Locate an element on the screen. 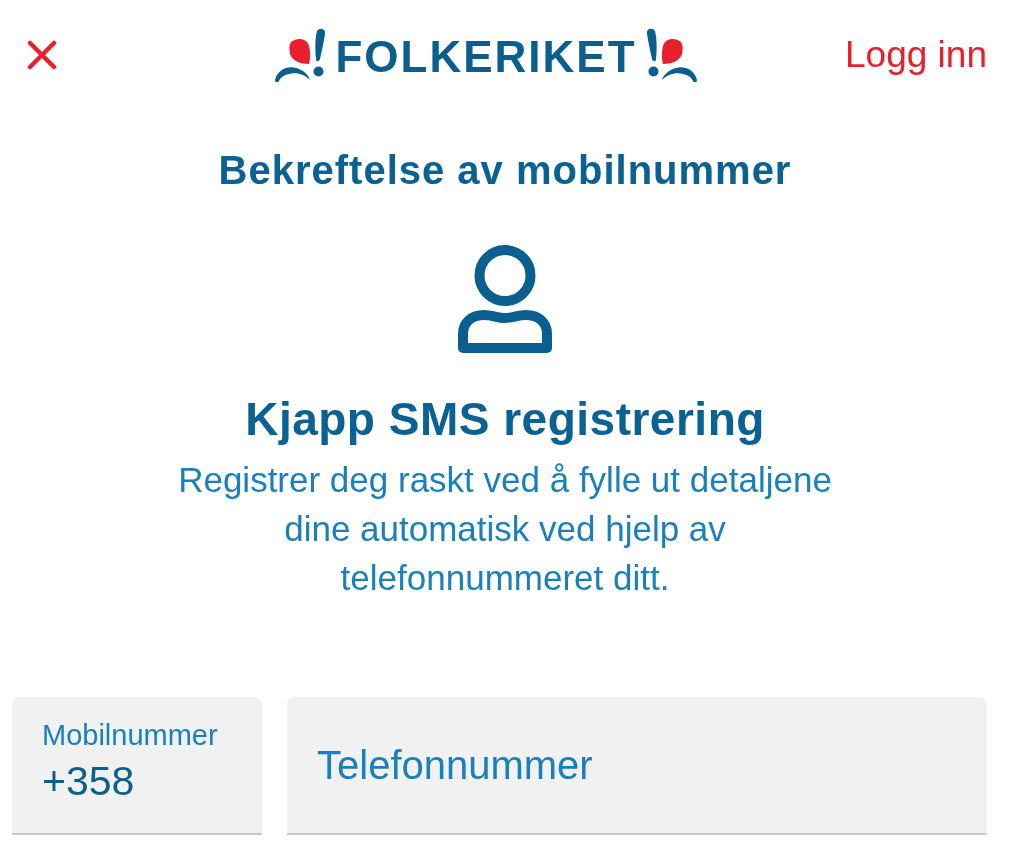 The height and width of the screenshot is (866, 1010). logo-text: FOLKERIKET is located at coordinates (486, 57).